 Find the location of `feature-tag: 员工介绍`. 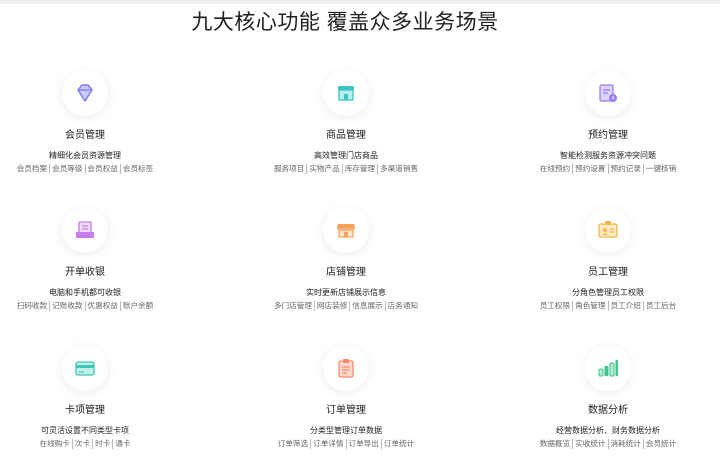

feature-tag: 员工介绍 is located at coordinates (625, 306).